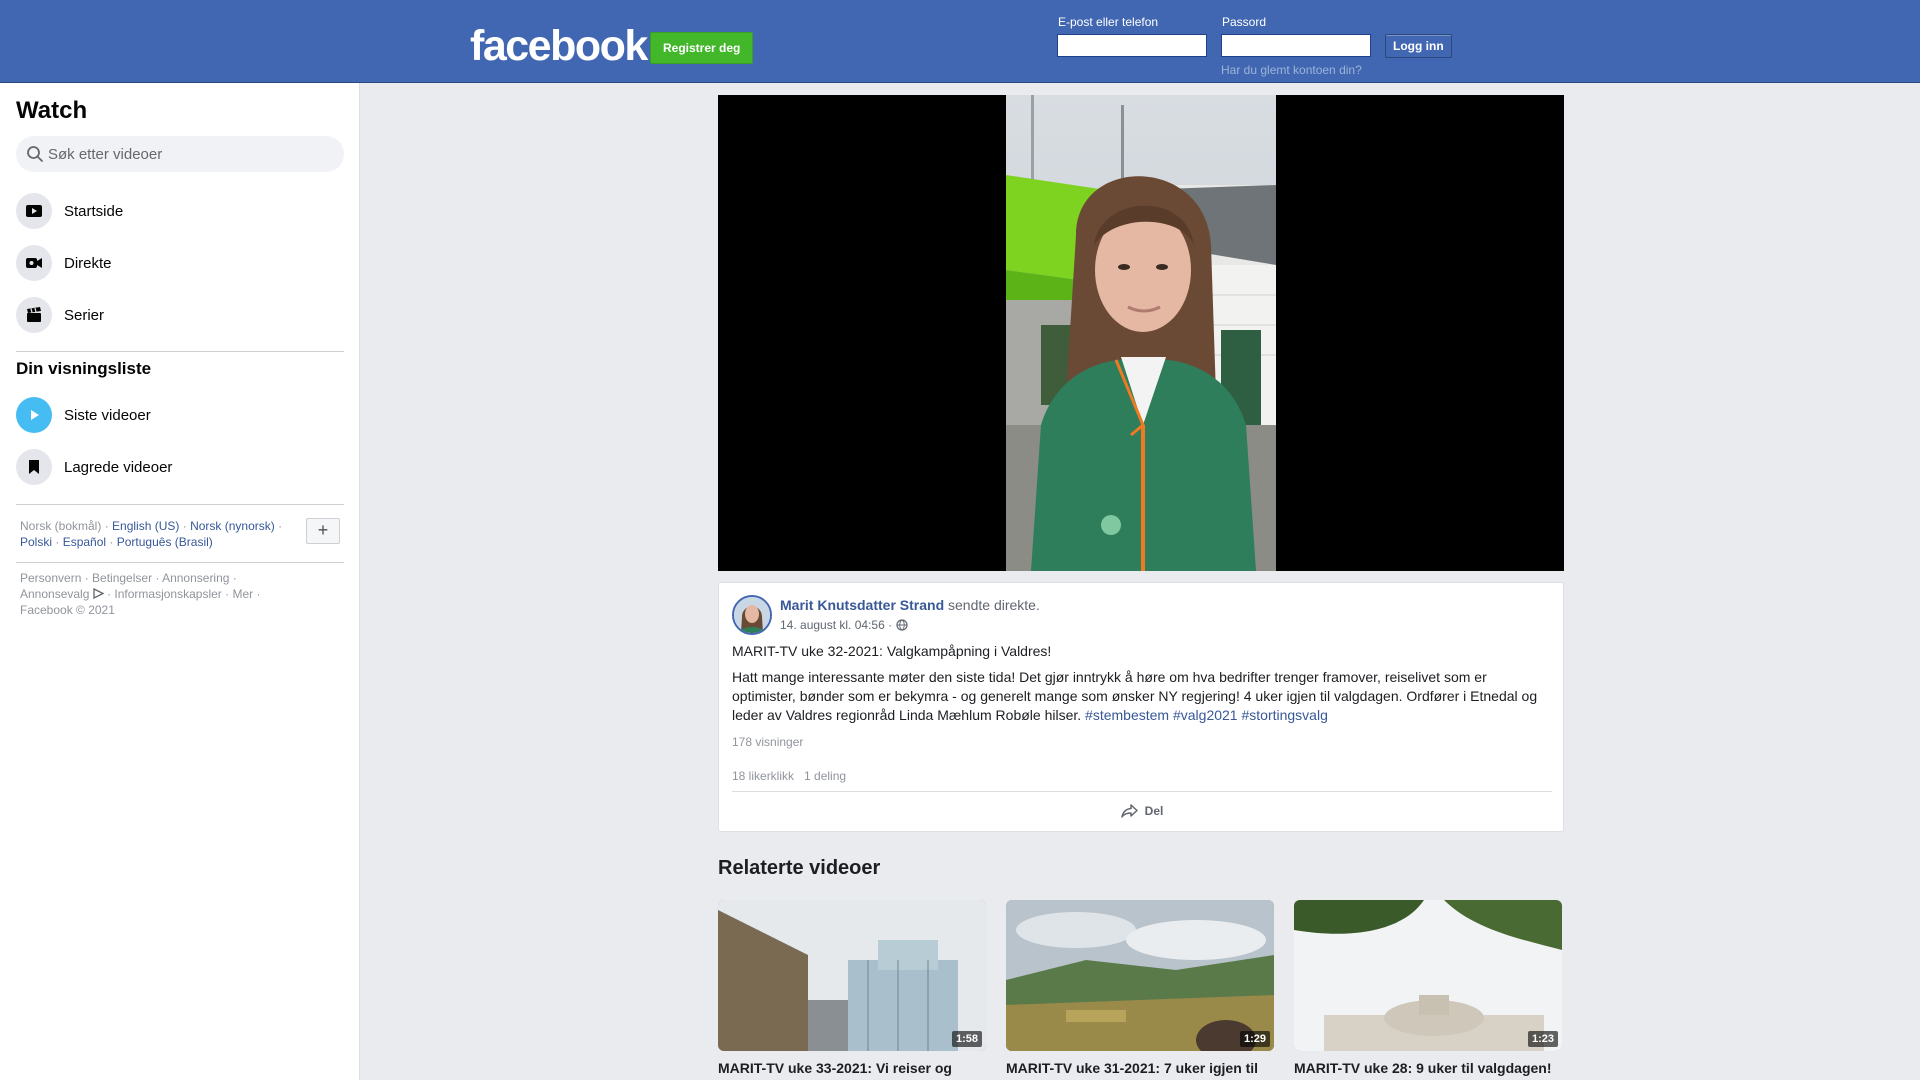  What do you see at coordinates (165, 542) in the screenshot?
I see `language-link: Português (Brasil)` at bounding box center [165, 542].